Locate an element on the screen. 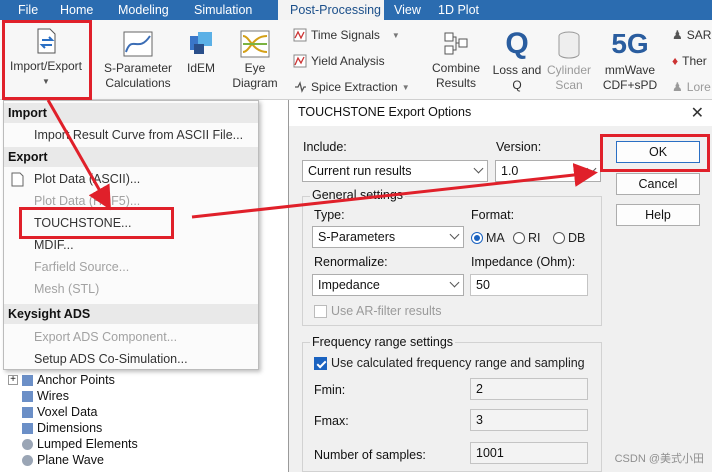 The image size is (712, 472). renormalize-select: Impedance is located at coordinates (388, 285).